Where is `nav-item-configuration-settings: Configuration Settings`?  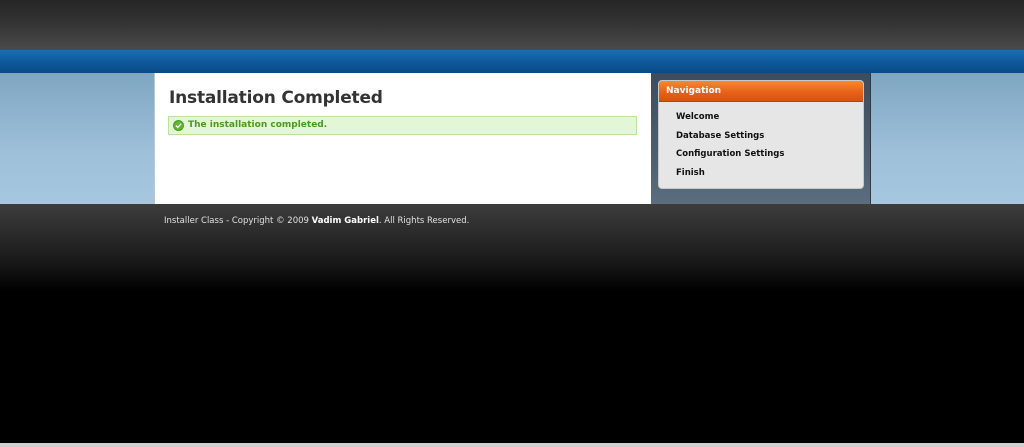 nav-item-configuration-settings: Configuration Settings is located at coordinates (730, 158).